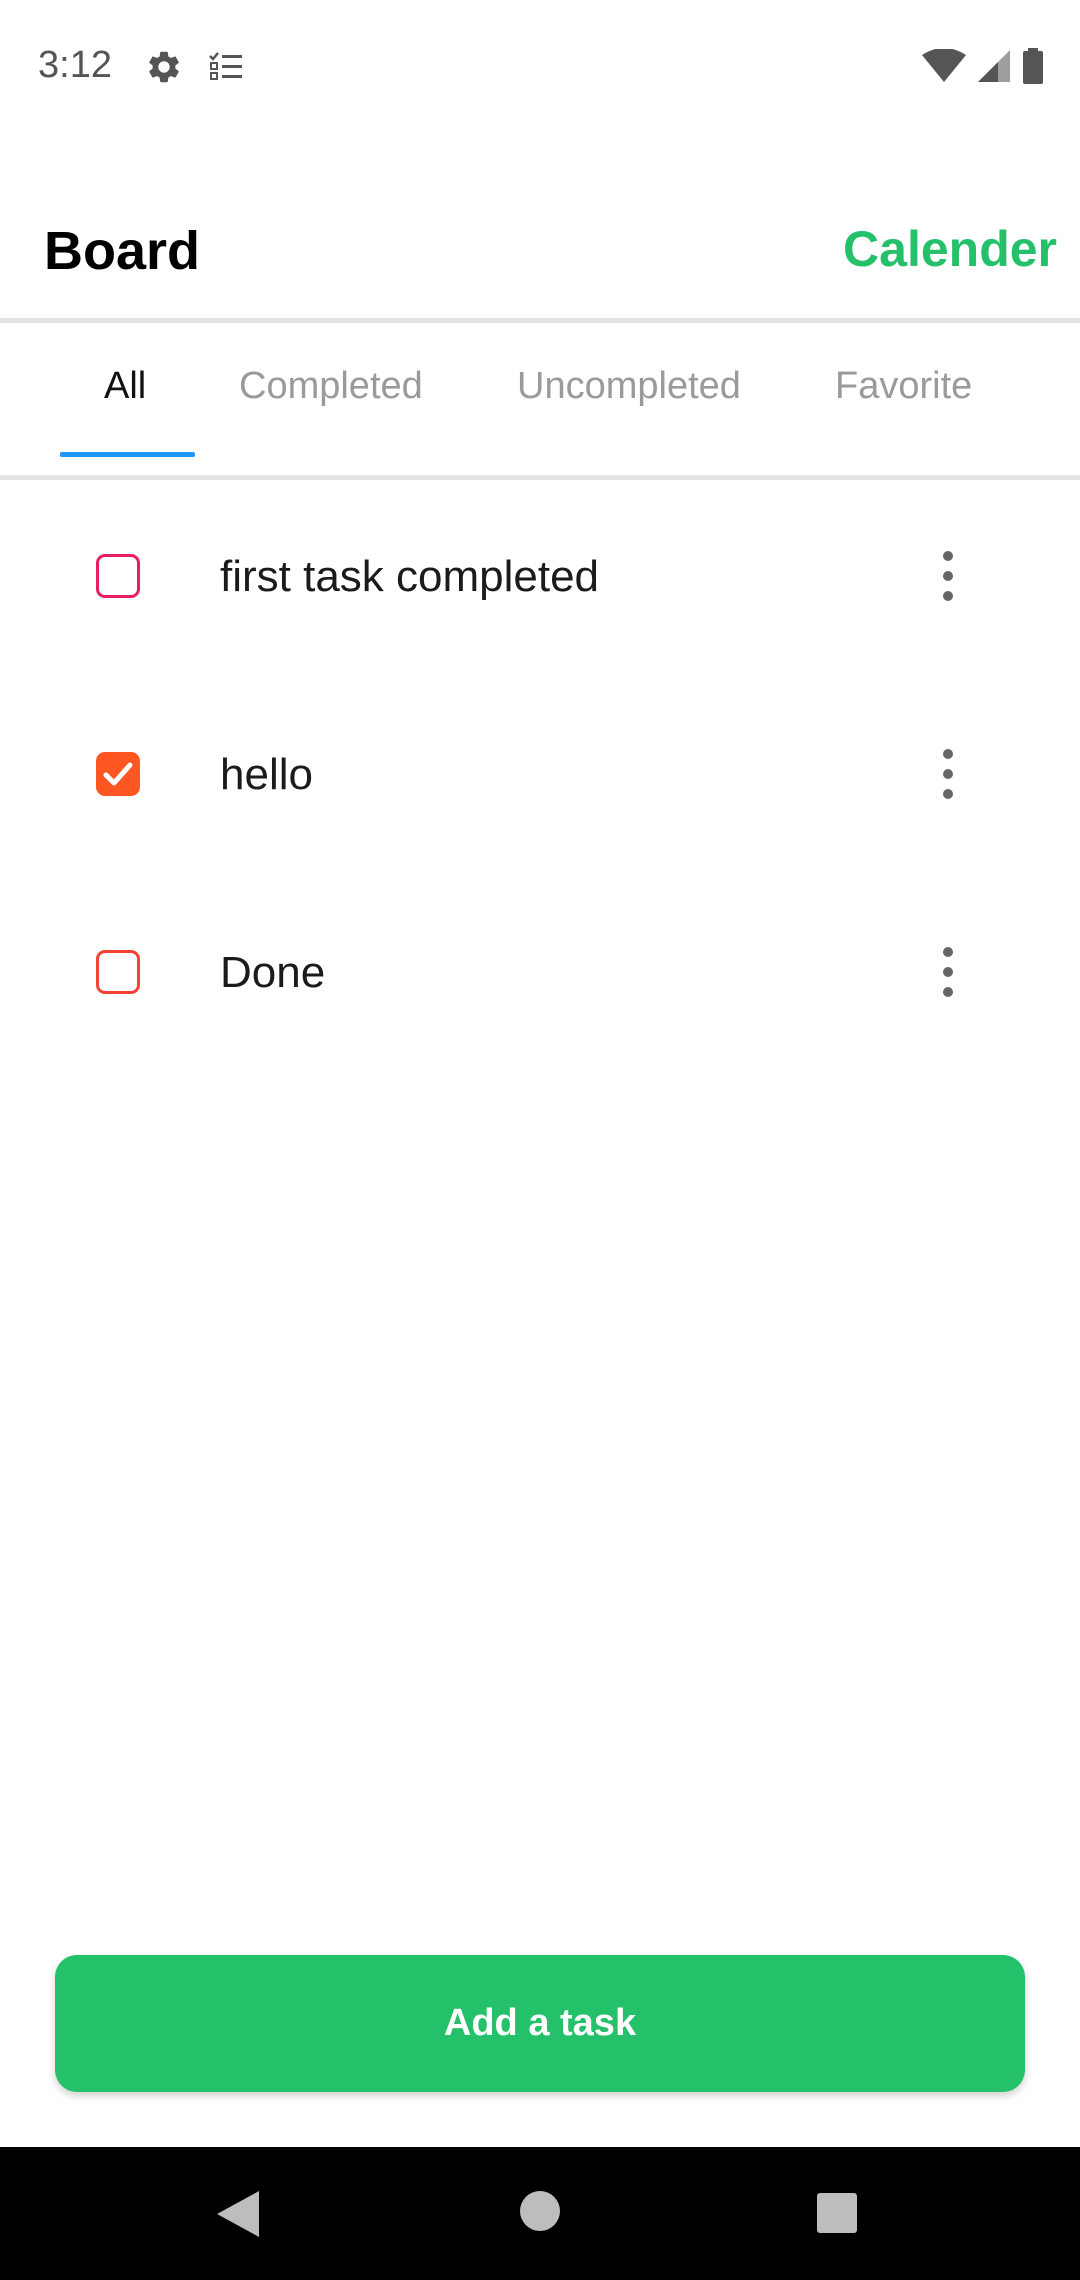 The image size is (1080, 2280). What do you see at coordinates (331, 386) in the screenshot?
I see `tab-completed: Completed` at bounding box center [331, 386].